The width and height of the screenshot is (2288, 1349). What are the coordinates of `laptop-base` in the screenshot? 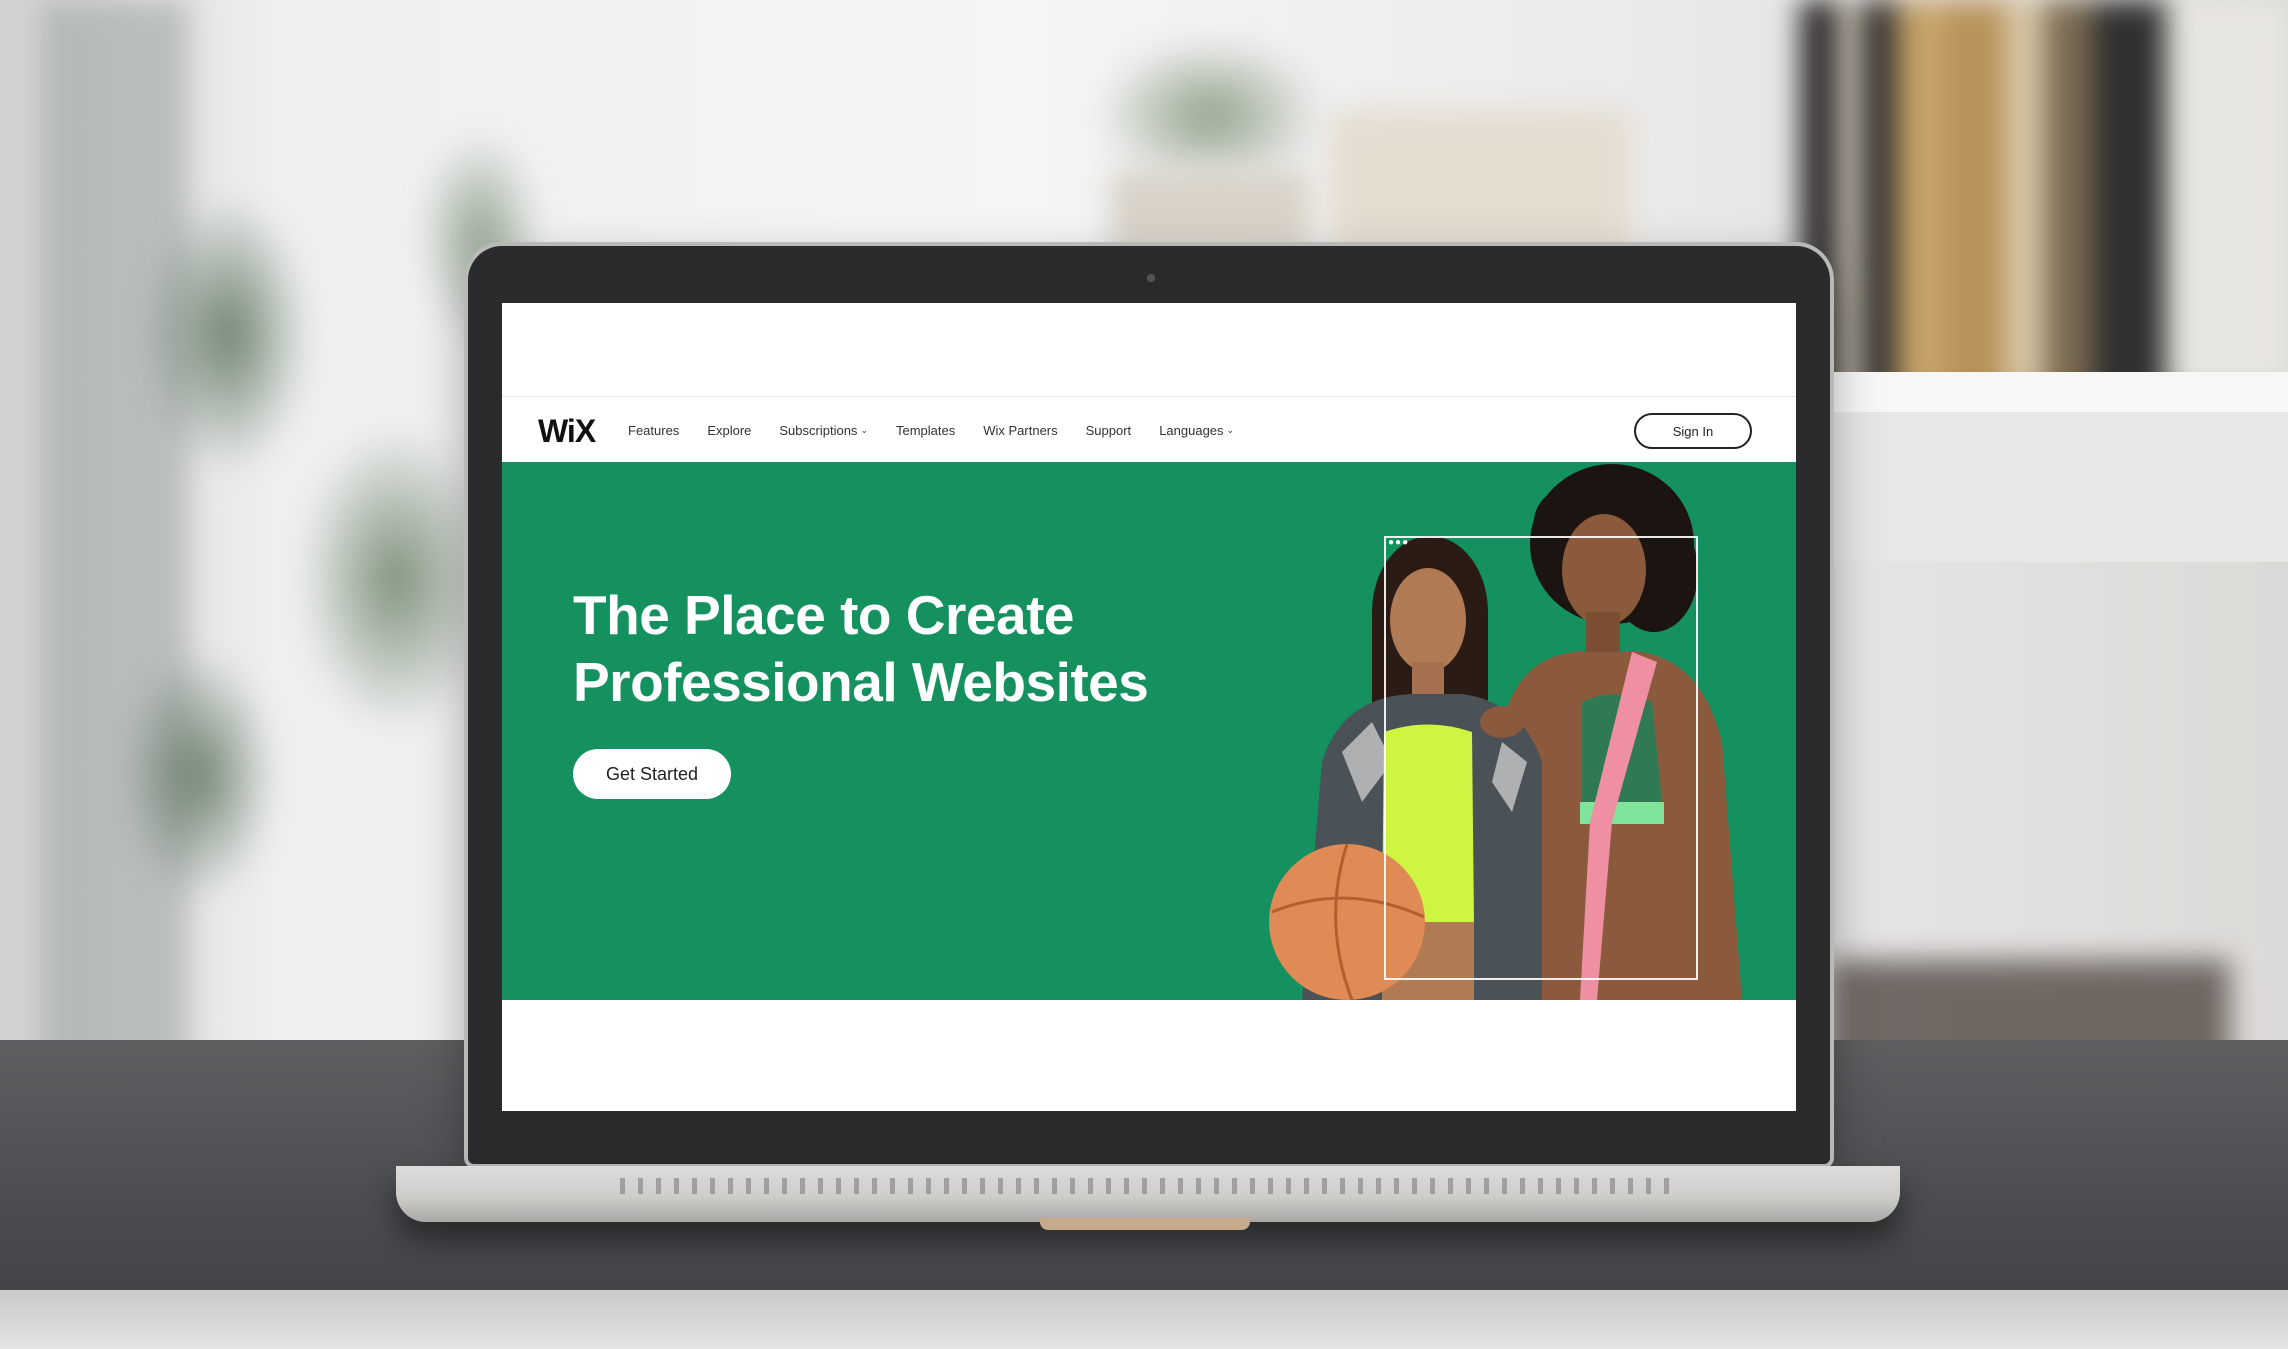 It's located at (1148, 1194).